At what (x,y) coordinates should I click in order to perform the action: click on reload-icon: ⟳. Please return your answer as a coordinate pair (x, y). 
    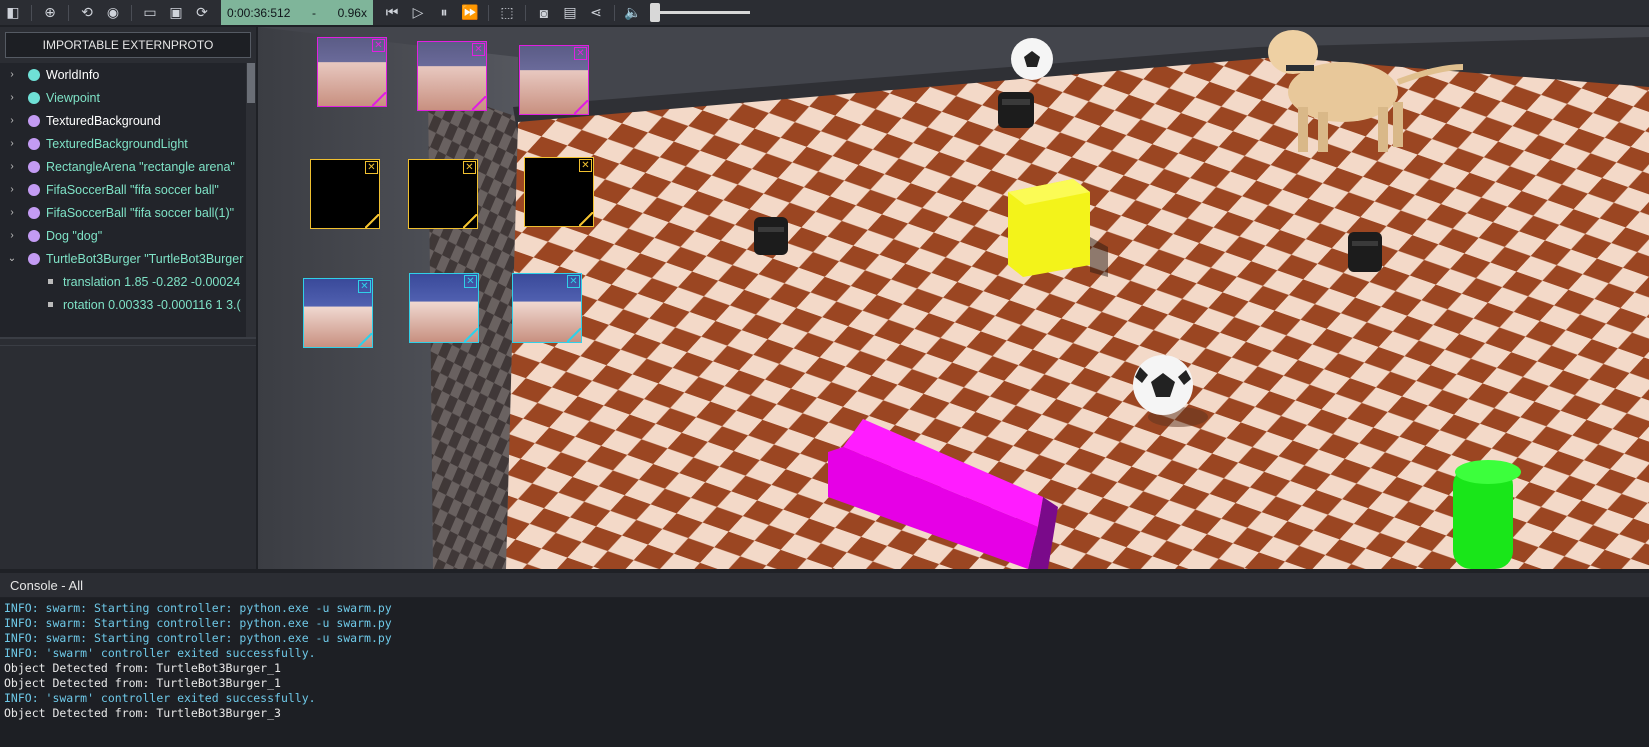
    Looking at the image, I should click on (202, 12).